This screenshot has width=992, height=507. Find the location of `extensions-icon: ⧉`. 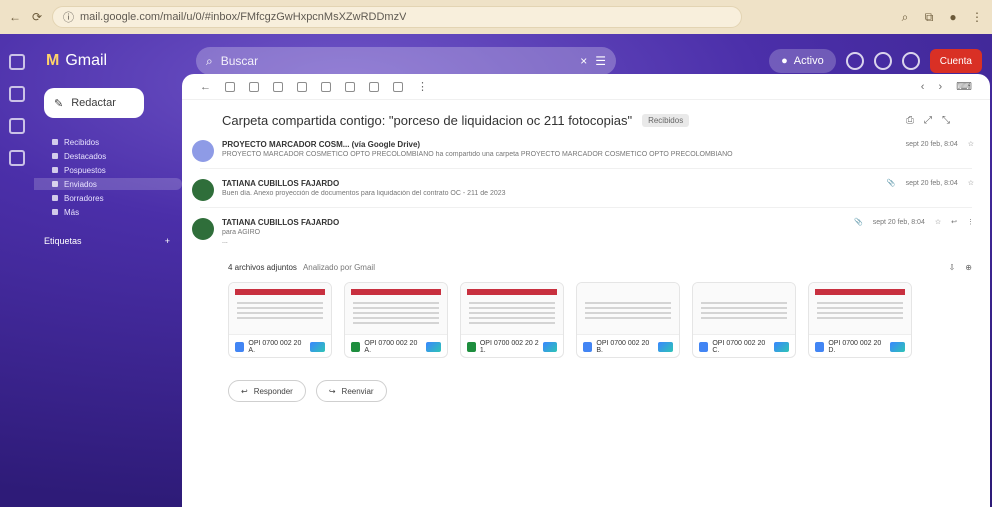

extensions-icon: ⧉ is located at coordinates (929, 17).